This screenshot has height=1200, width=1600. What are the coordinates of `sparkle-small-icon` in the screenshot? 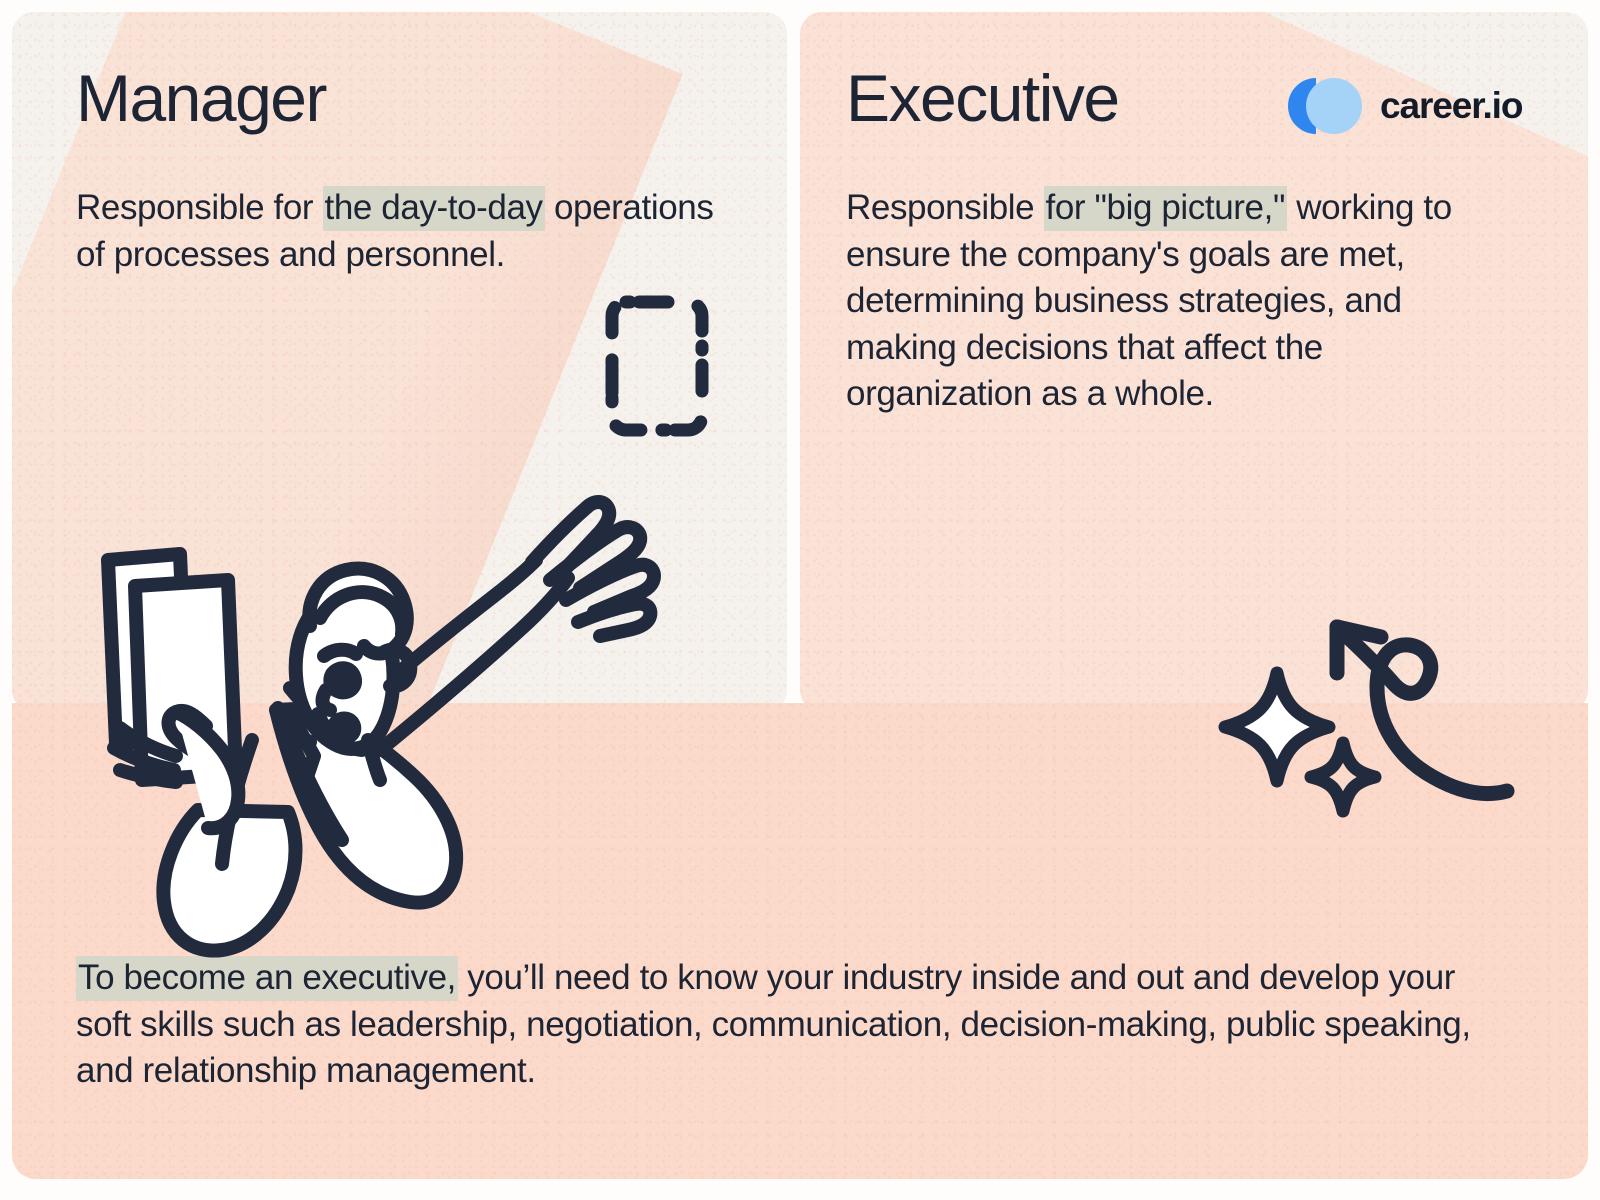 It's located at (1343, 777).